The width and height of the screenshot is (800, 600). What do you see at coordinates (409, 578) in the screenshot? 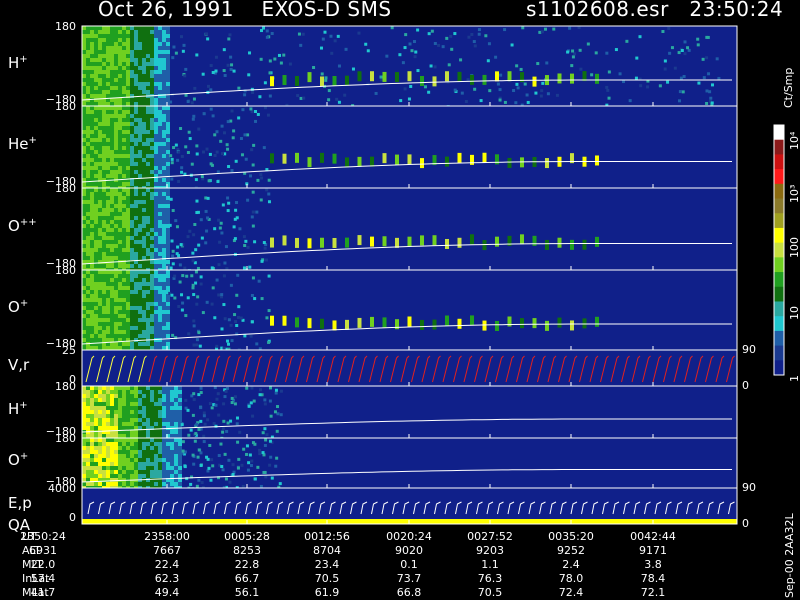
I see `table-cell: 73.7` at bounding box center [409, 578].